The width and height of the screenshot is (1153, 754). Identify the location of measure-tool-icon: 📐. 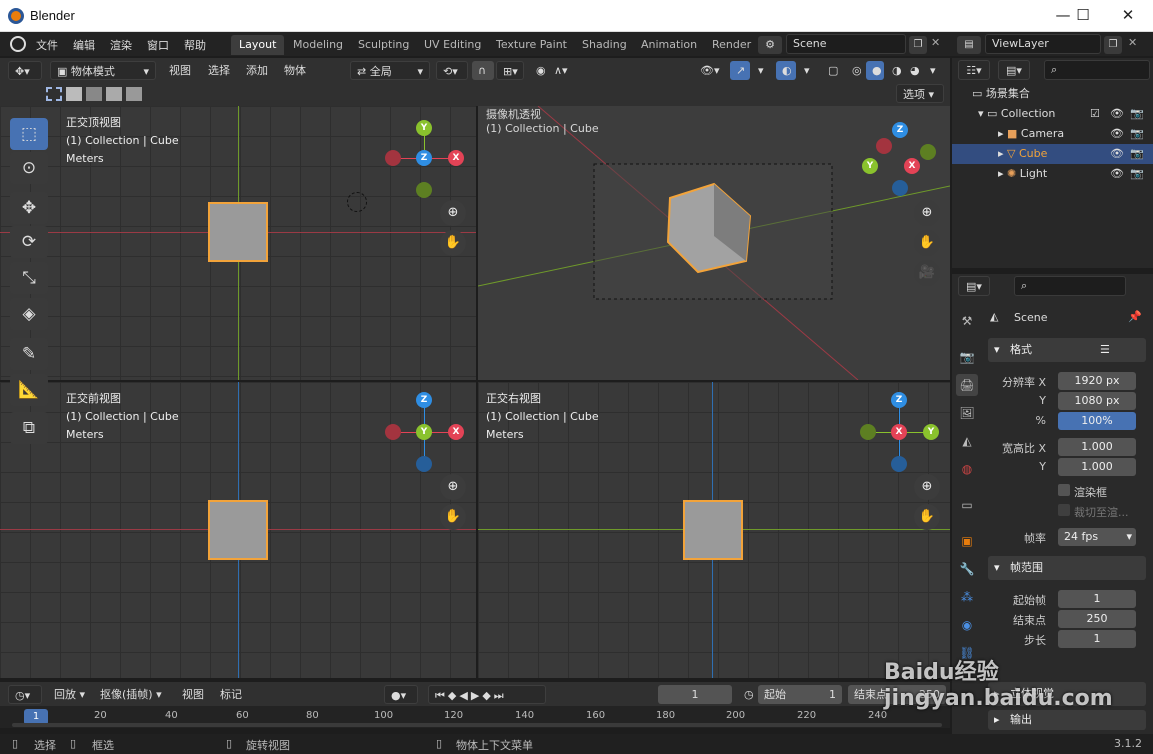
(29, 390).